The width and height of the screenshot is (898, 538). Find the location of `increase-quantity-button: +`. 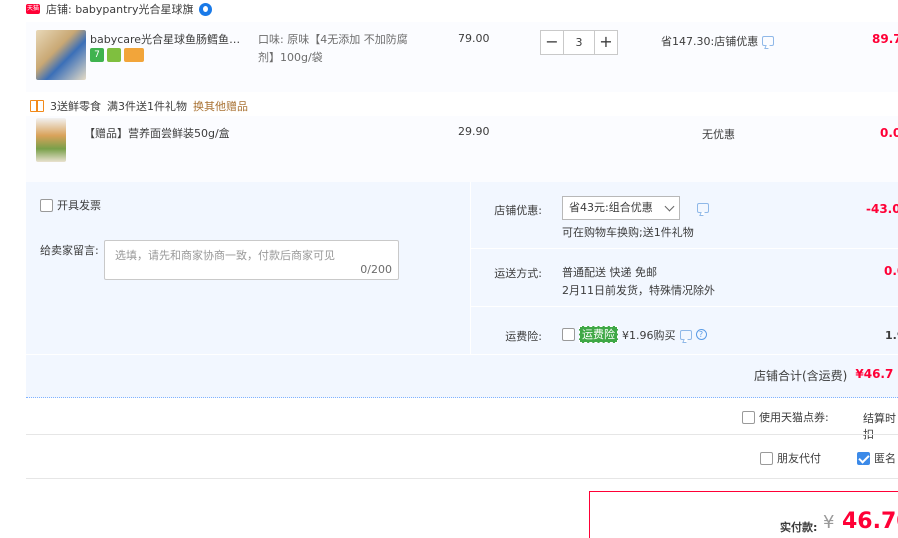

increase-quantity-button: + is located at coordinates (606, 42).